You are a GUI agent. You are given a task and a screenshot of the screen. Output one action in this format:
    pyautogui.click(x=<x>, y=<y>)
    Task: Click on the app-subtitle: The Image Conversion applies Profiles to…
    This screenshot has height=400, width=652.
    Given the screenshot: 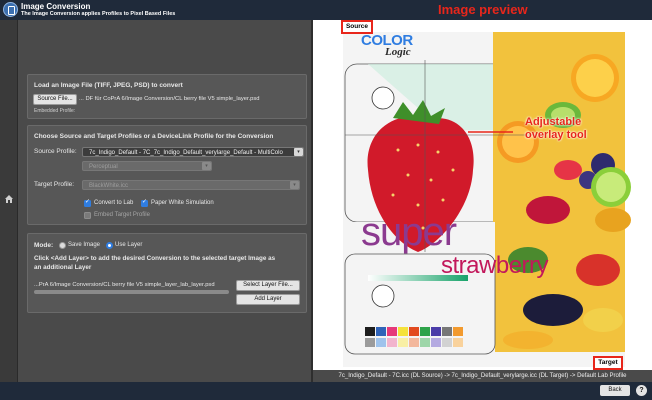 What is the action you would take?
    pyautogui.click(x=98, y=14)
    